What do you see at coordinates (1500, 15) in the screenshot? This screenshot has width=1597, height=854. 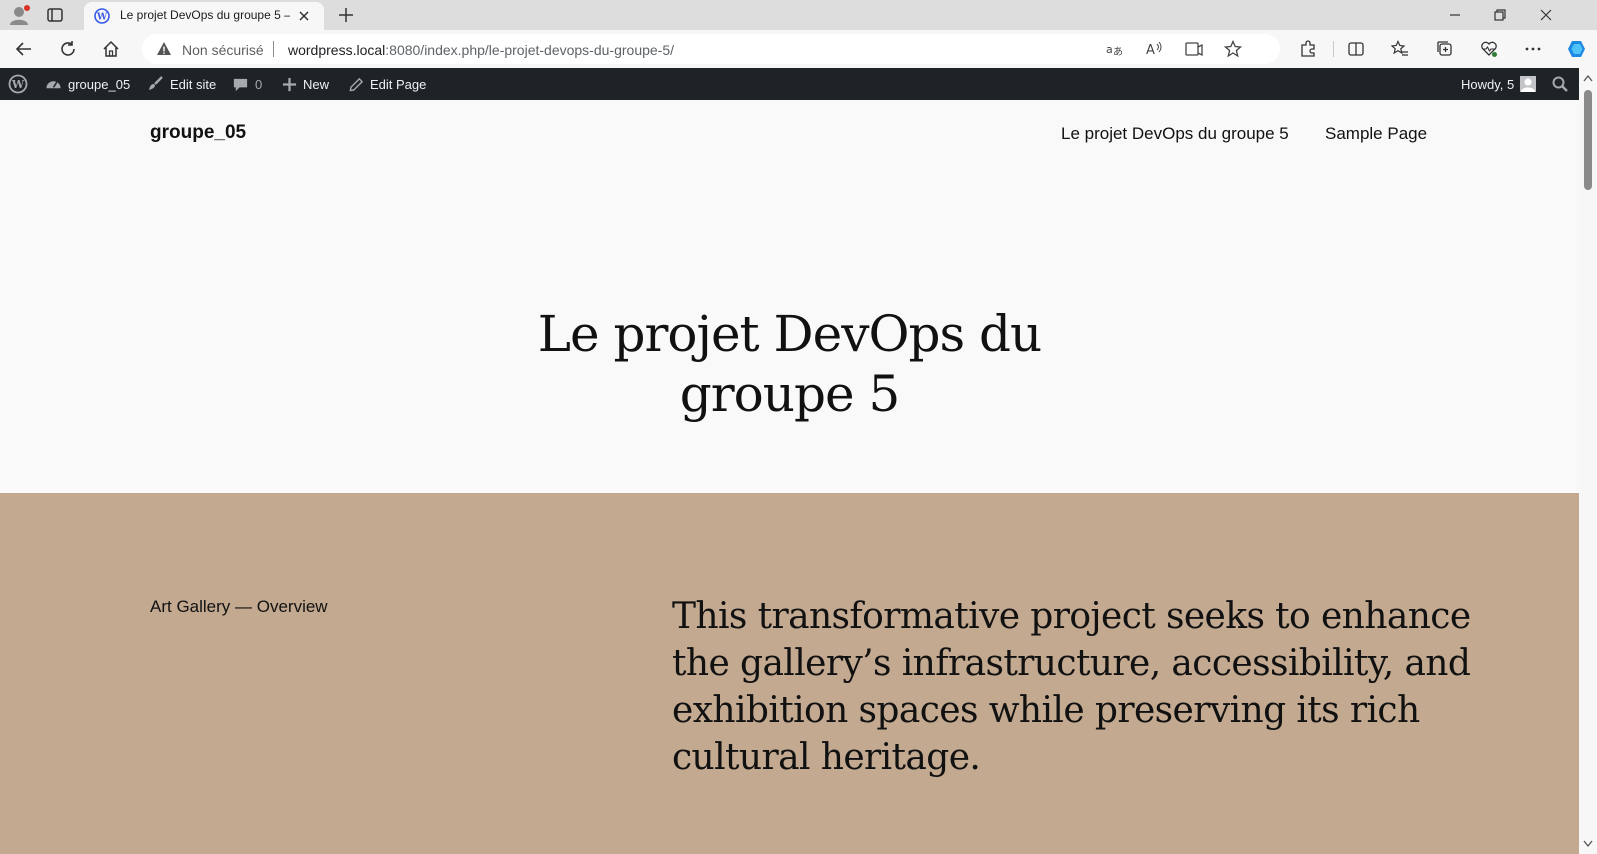 I see `restore-icon` at bounding box center [1500, 15].